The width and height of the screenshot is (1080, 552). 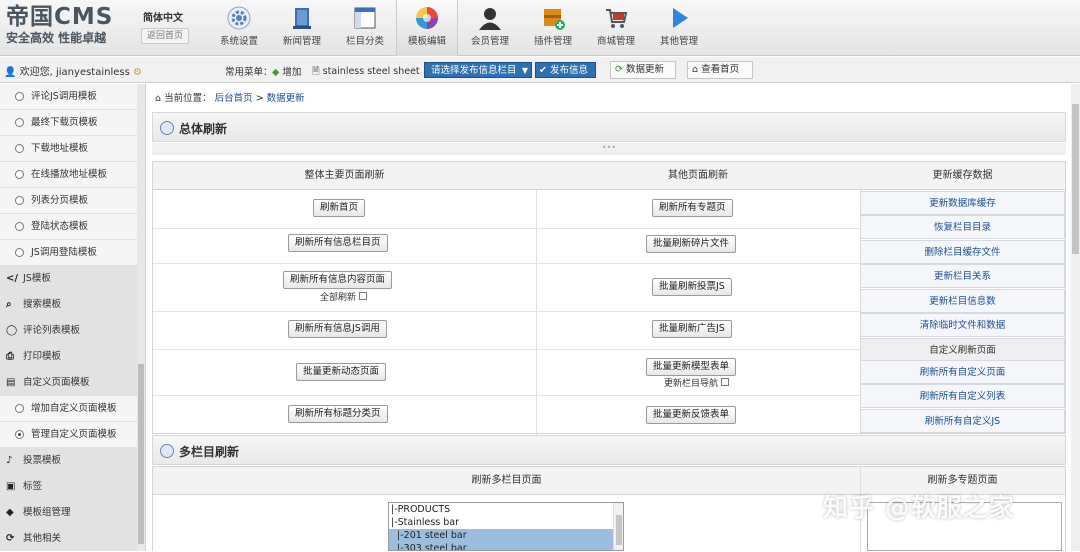 I want to click on sidebar-item: ⟳ 其他相关, so click(x=72, y=538).